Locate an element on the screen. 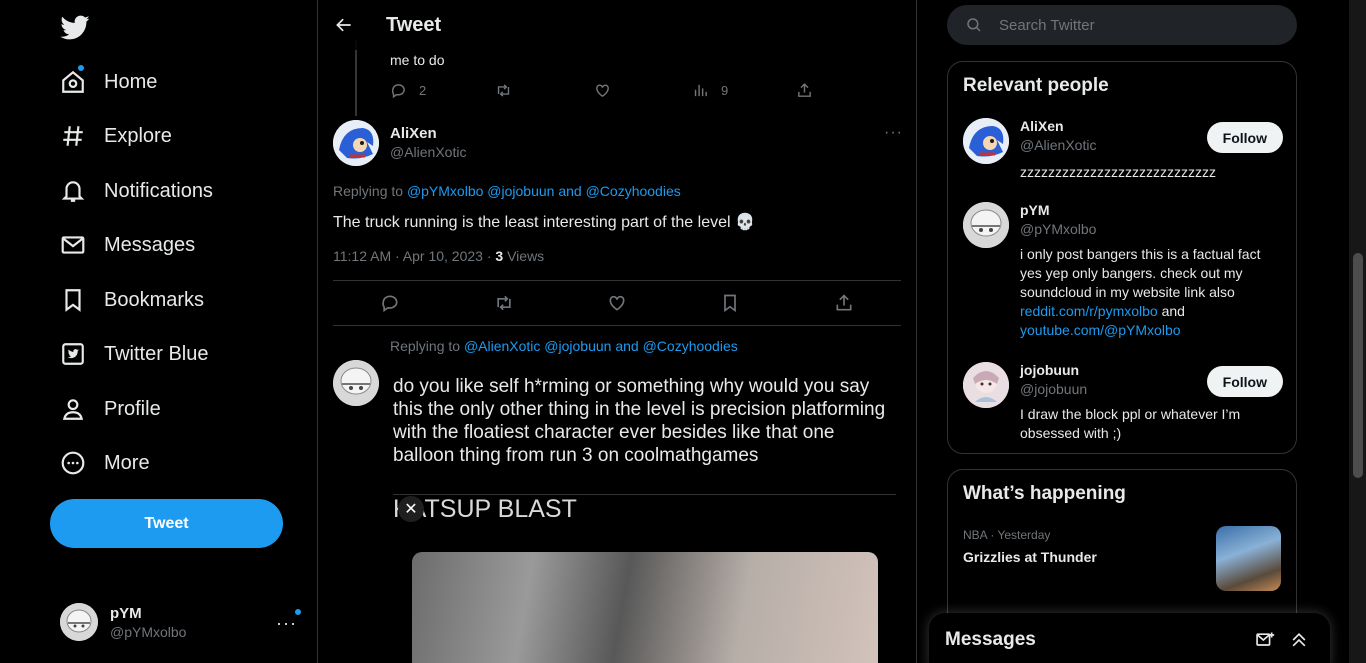 This screenshot has width=1366, height=663. scrollbar-thumb is located at coordinates (1358, 365).